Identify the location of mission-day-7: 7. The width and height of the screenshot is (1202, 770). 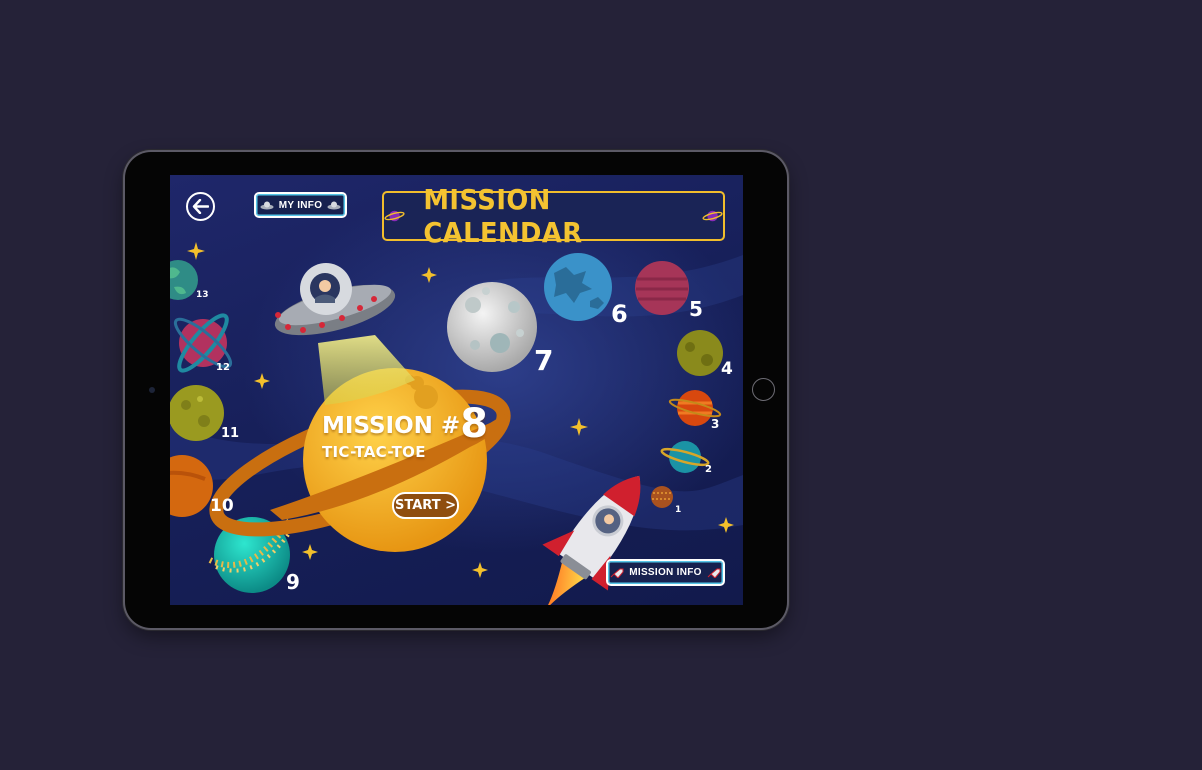
(543, 361).